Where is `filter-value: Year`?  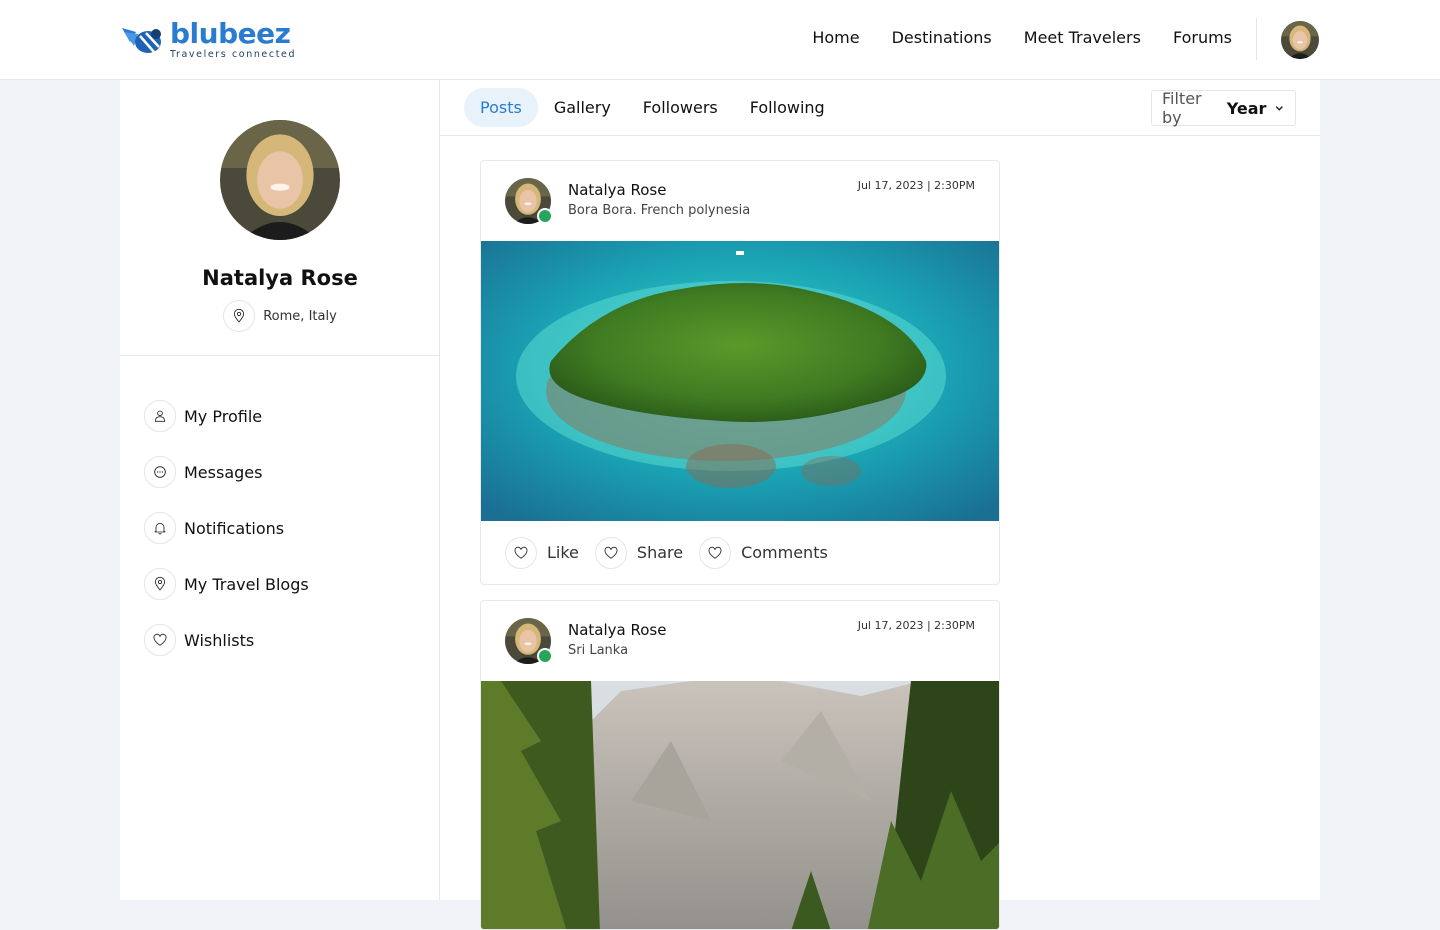 filter-value: Year is located at coordinates (1246, 108).